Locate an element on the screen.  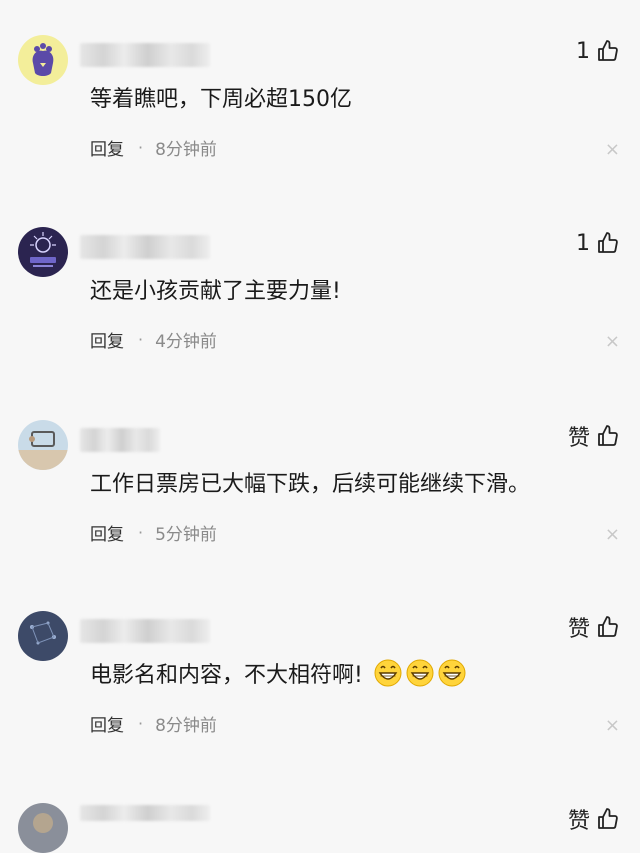
timestamp: 4分钟前 is located at coordinates (186, 342).